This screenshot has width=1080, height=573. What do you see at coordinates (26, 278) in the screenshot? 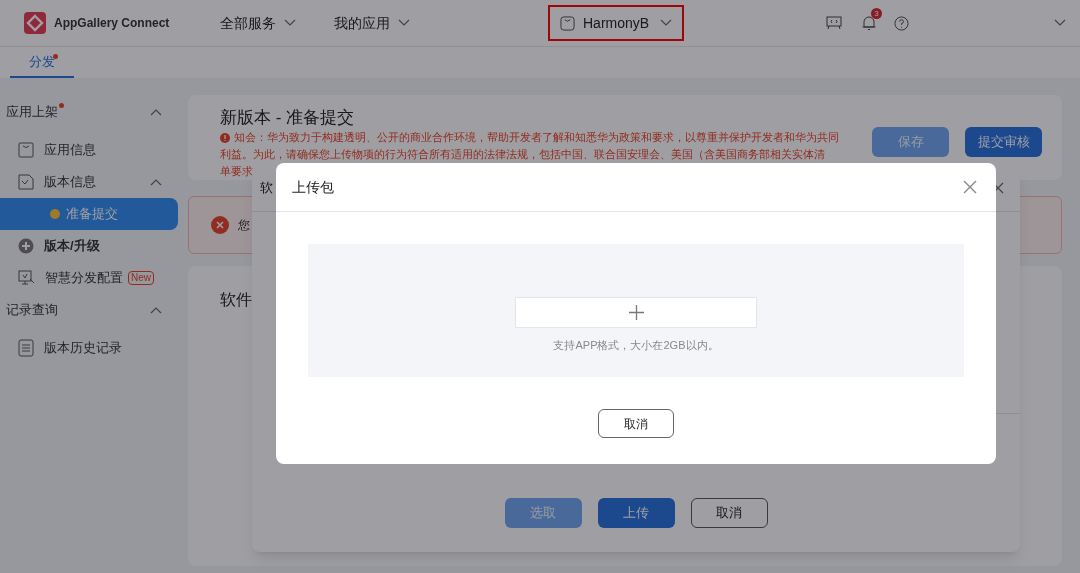
I see `monitor-icon` at bounding box center [26, 278].